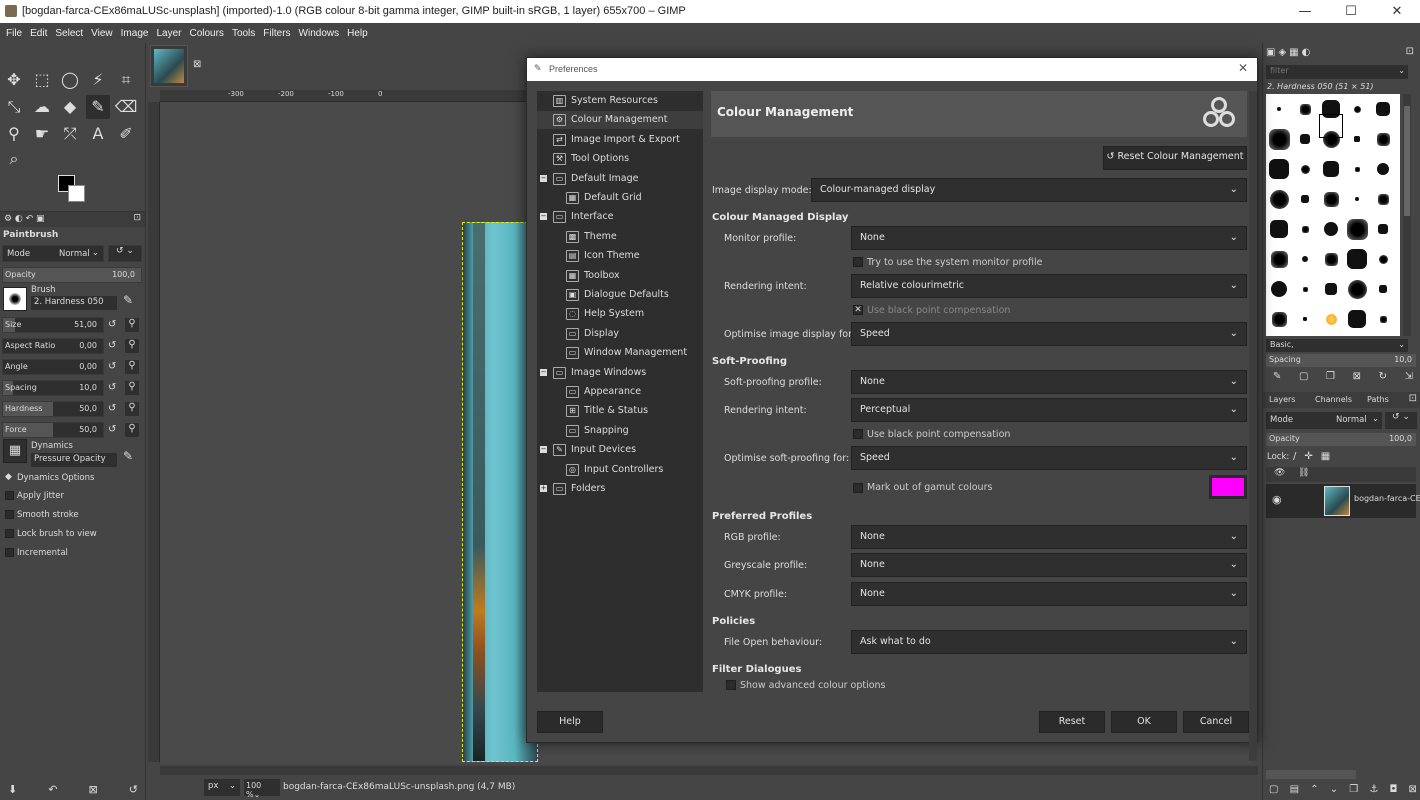 The width and height of the screenshot is (1420, 800). I want to click on brush-preview, so click(15, 299).